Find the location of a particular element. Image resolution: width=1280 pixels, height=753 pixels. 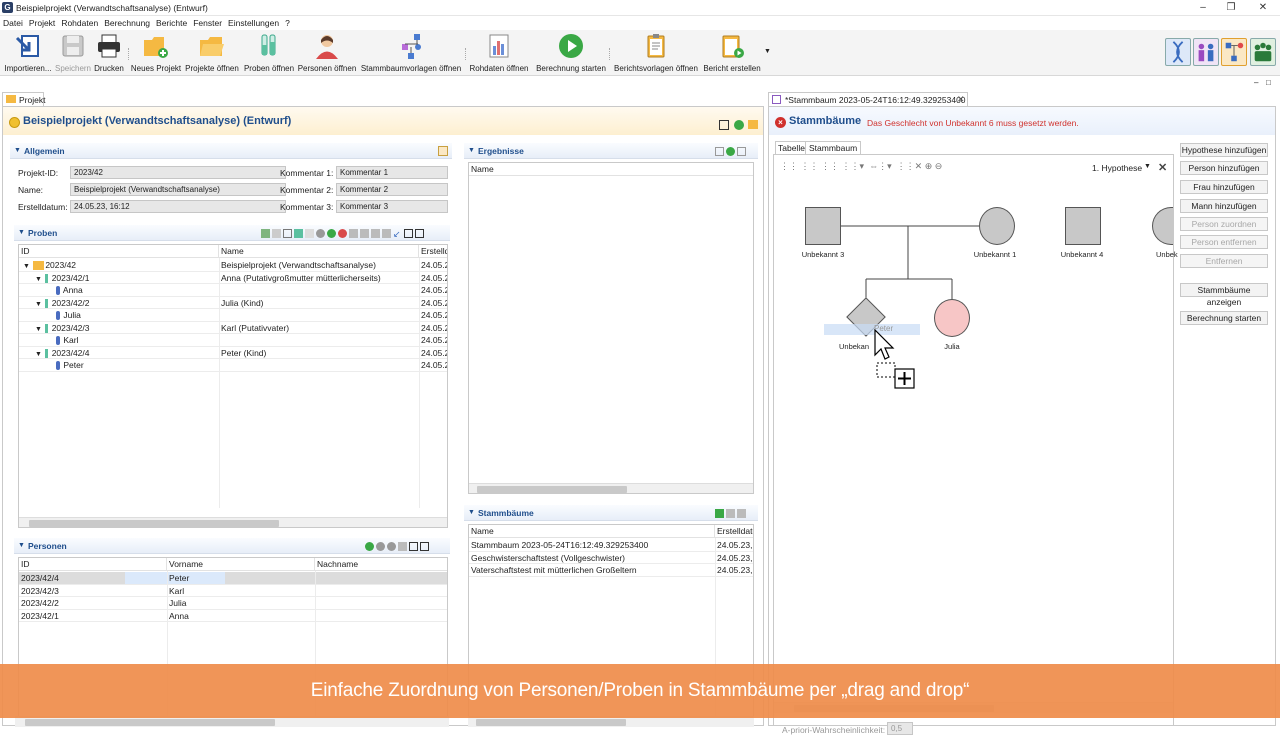

menu-berichte: Berichte is located at coordinates (171, 22).